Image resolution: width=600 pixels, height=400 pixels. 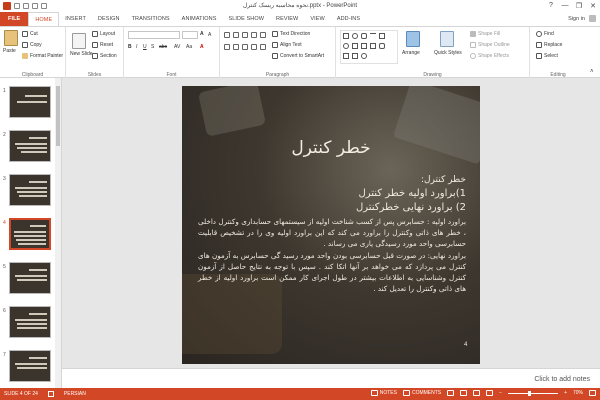 I want to click on new-slide-icon, so click(x=79, y=41).